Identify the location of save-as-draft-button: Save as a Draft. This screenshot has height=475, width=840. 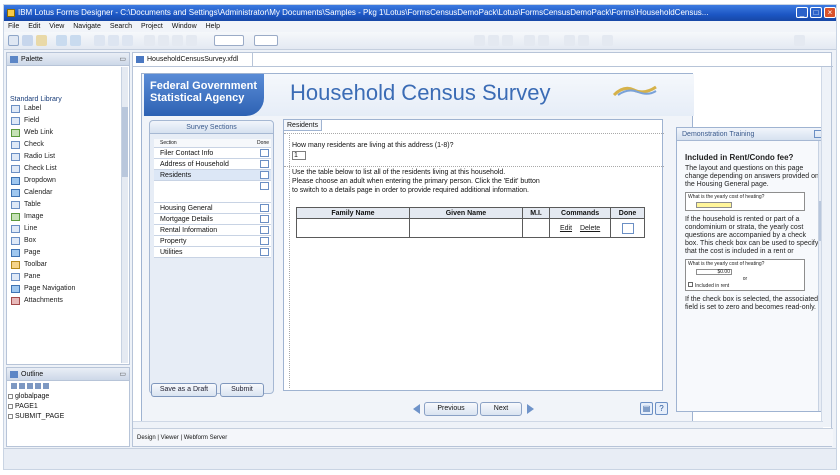
(184, 390).